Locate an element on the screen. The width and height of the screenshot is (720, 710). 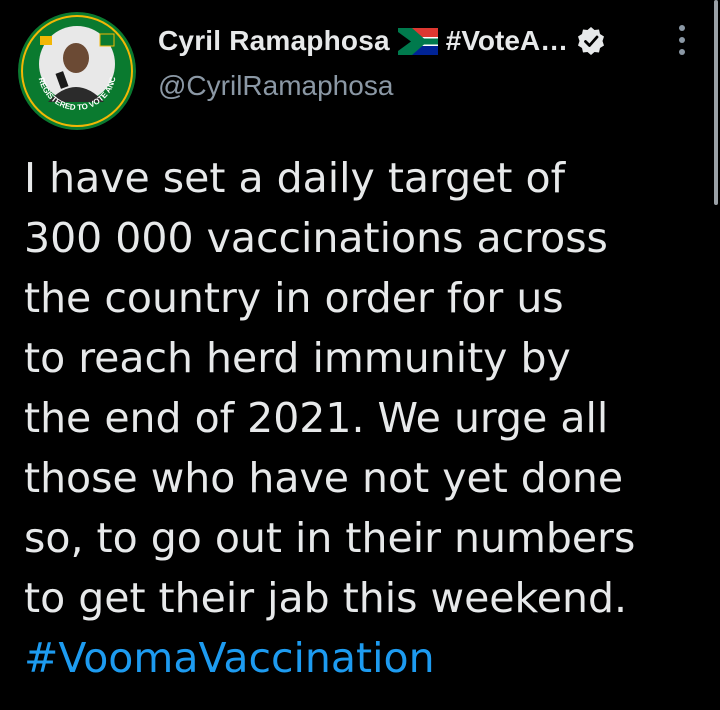
hashtag-link: #VoomaVaccination is located at coordinates (364, 658).